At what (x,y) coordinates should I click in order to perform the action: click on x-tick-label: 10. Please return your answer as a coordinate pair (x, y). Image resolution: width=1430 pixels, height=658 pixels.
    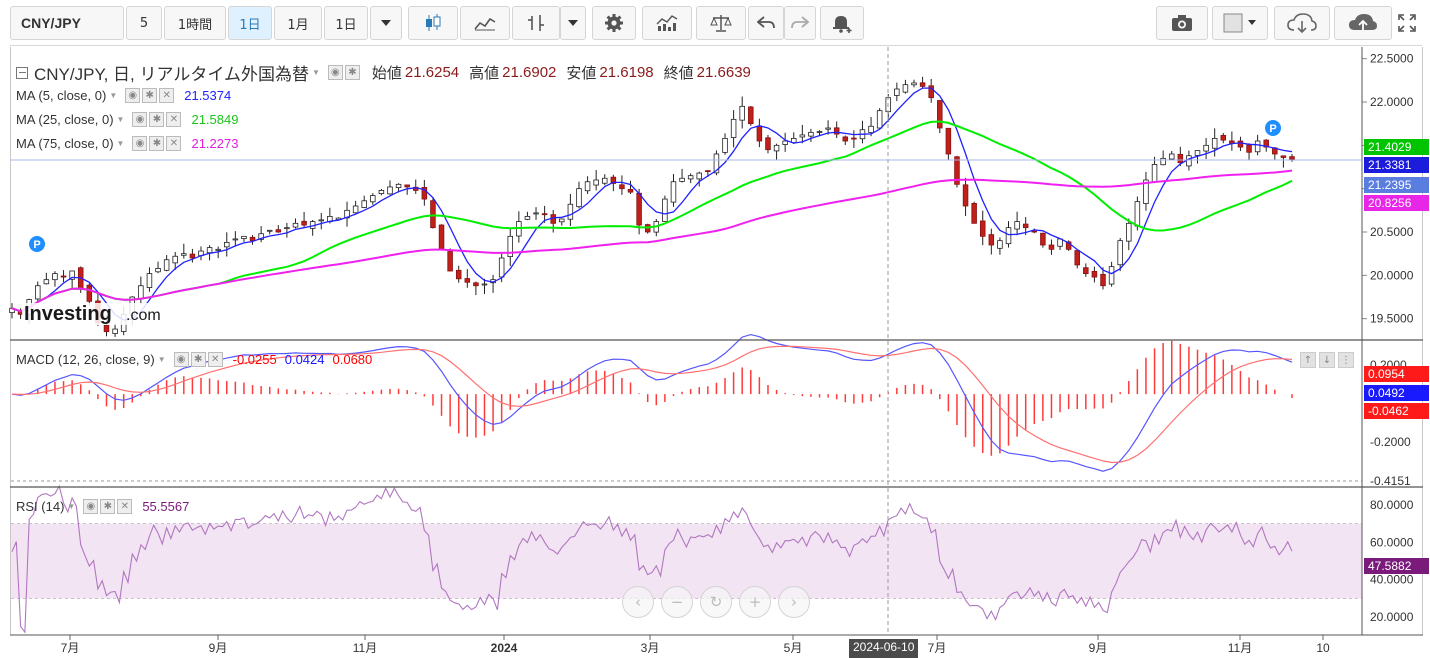
    Looking at the image, I should click on (1323, 648).